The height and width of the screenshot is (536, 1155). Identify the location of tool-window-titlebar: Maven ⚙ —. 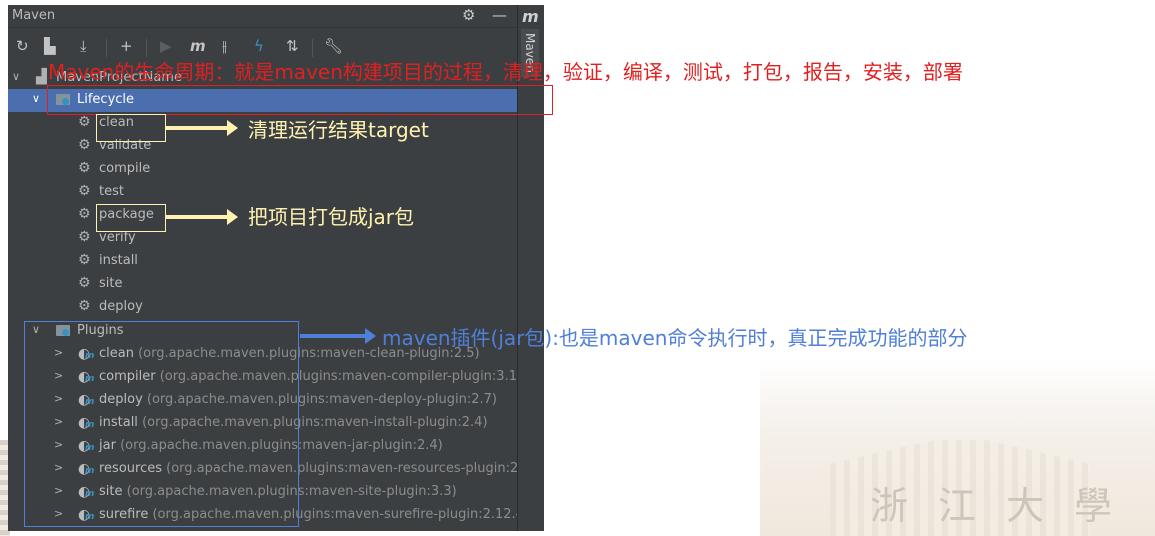
(262, 16).